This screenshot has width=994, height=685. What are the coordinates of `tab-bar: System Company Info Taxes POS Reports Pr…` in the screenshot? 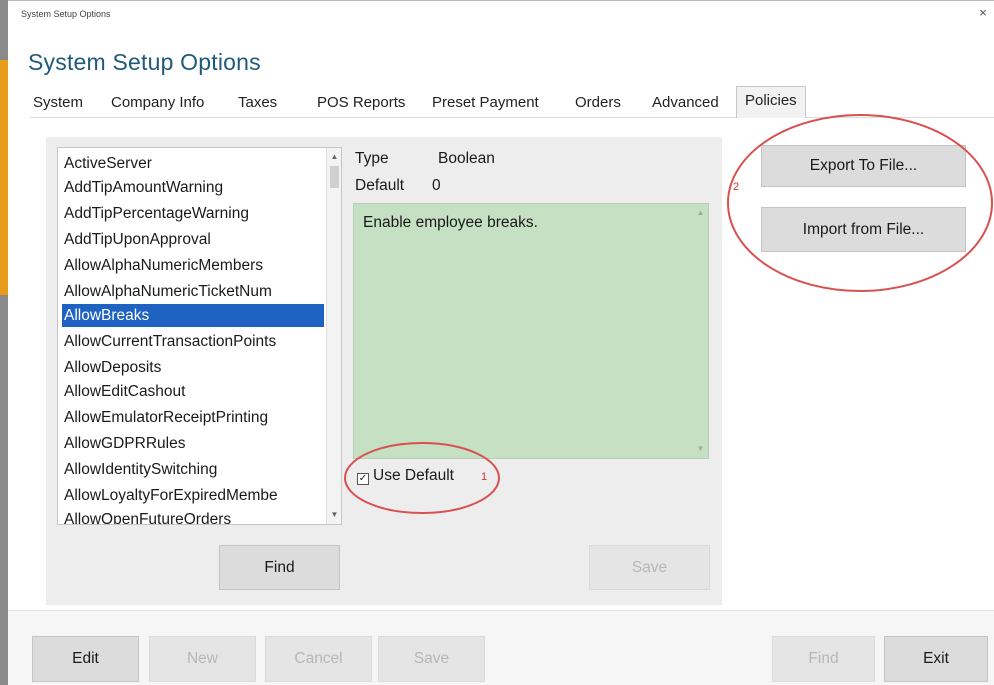 It's located at (512, 102).